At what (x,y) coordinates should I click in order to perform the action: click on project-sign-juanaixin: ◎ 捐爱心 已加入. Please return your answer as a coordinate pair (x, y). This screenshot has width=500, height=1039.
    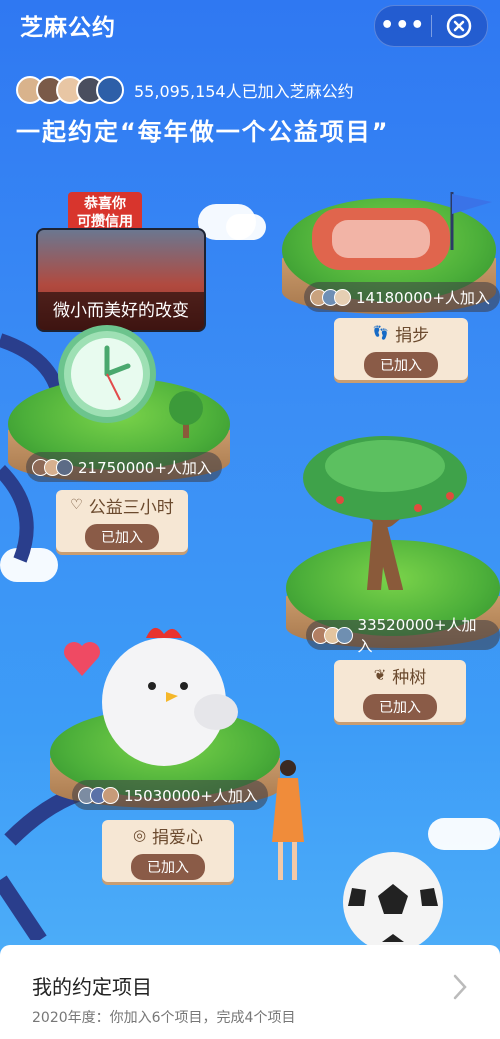
    Looking at the image, I should click on (168, 851).